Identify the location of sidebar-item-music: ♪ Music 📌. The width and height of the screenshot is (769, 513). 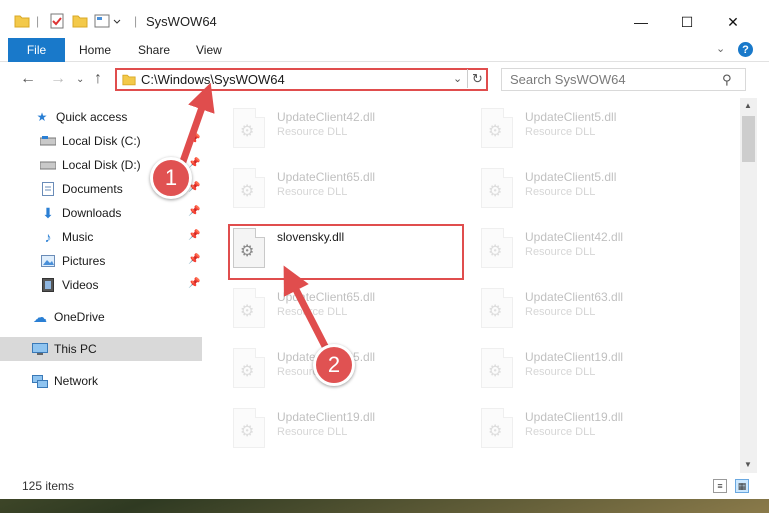
(101, 237).